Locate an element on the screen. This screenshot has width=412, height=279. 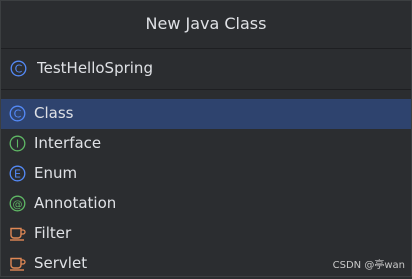
watermark: CSDN @亭wan is located at coordinates (368, 265).